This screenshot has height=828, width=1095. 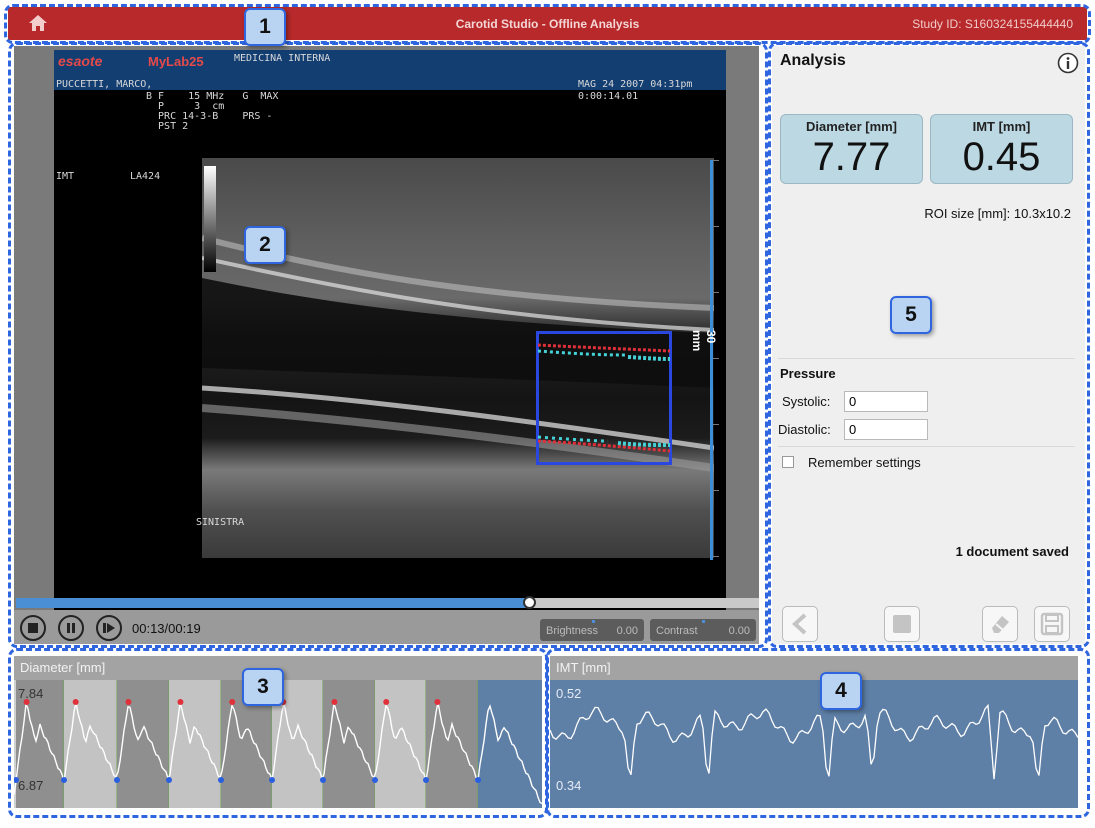 What do you see at coordinates (841, 691) in the screenshot?
I see `badge-4: 4` at bounding box center [841, 691].